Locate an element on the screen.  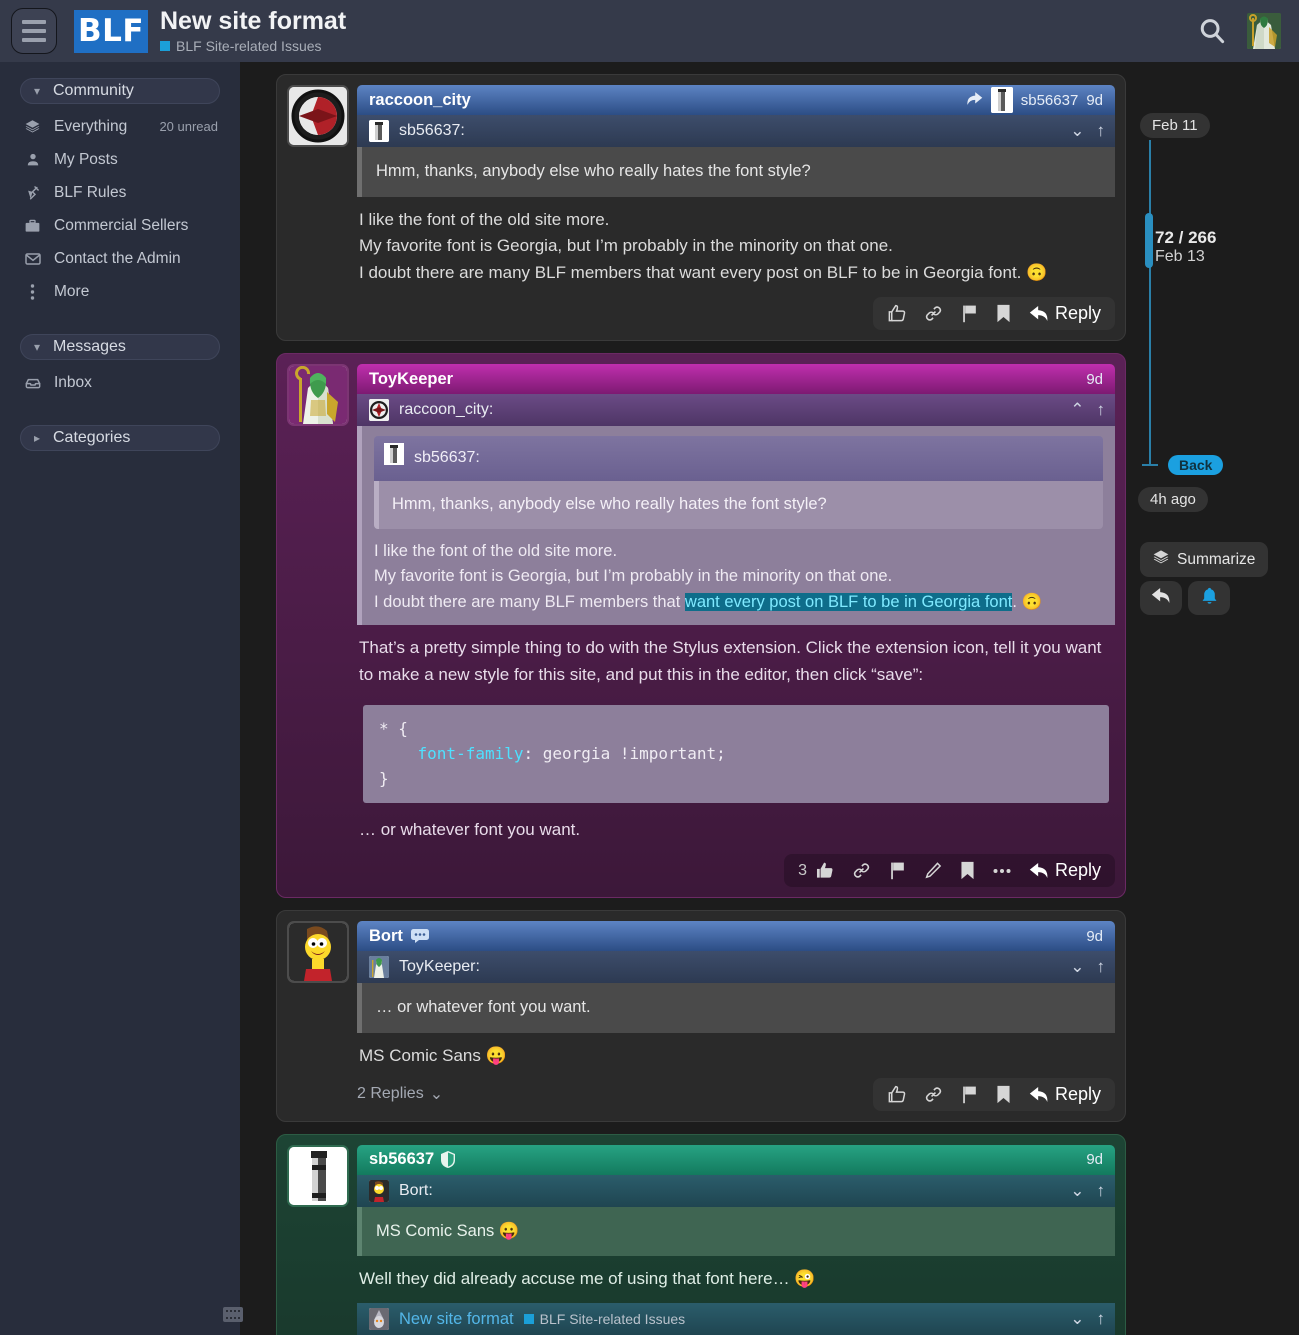
quote-author: ToyKeeper: is located at coordinates (439, 967).